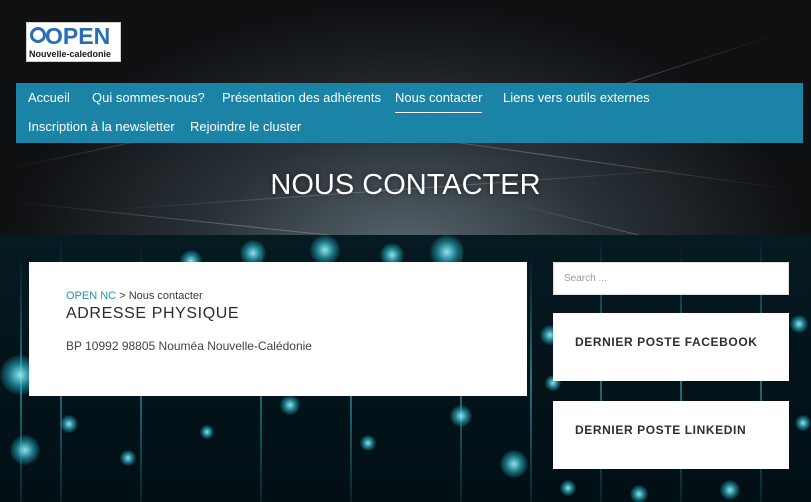 Image resolution: width=811 pixels, height=502 pixels. I want to click on breadcrumb: OPEN NC > Nous contacter, so click(134, 296).